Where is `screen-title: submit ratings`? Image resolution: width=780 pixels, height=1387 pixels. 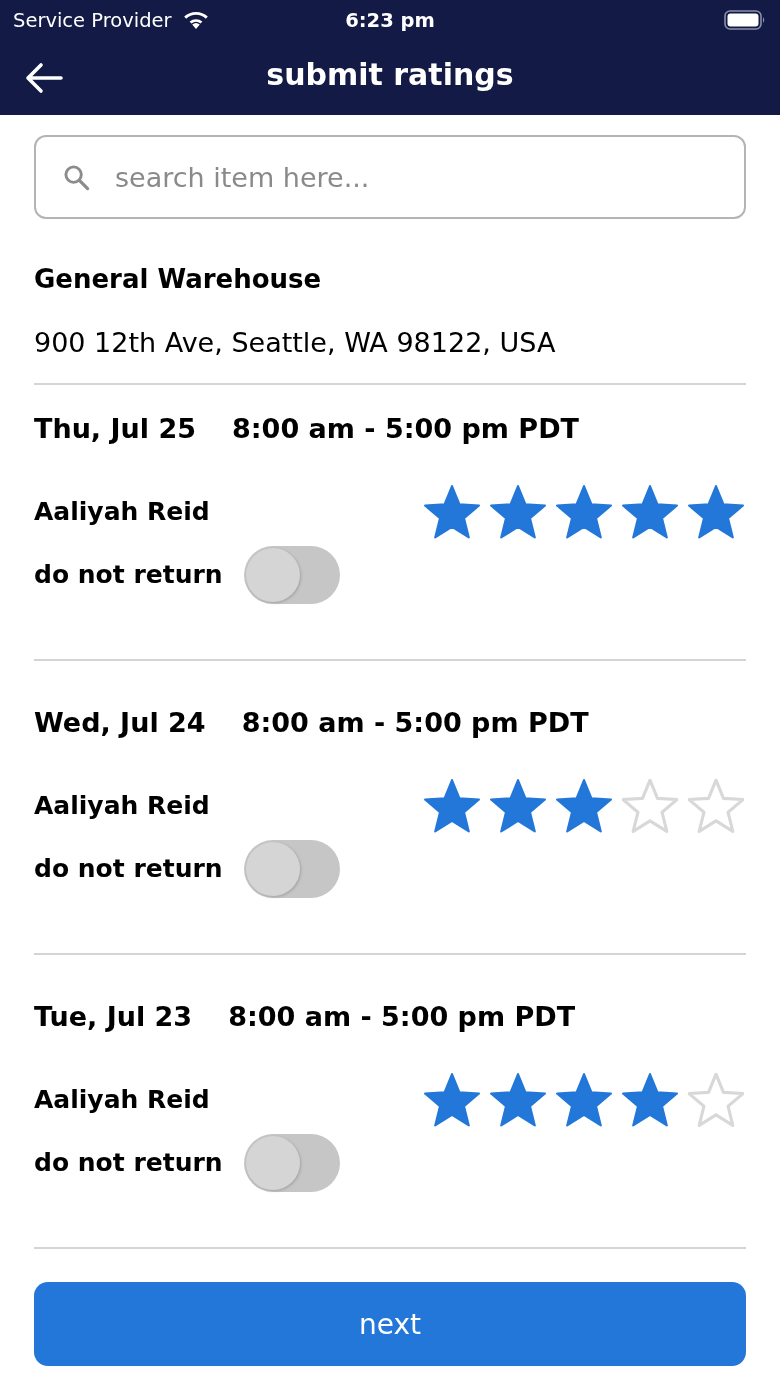
screen-title: submit ratings is located at coordinates (390, 74).